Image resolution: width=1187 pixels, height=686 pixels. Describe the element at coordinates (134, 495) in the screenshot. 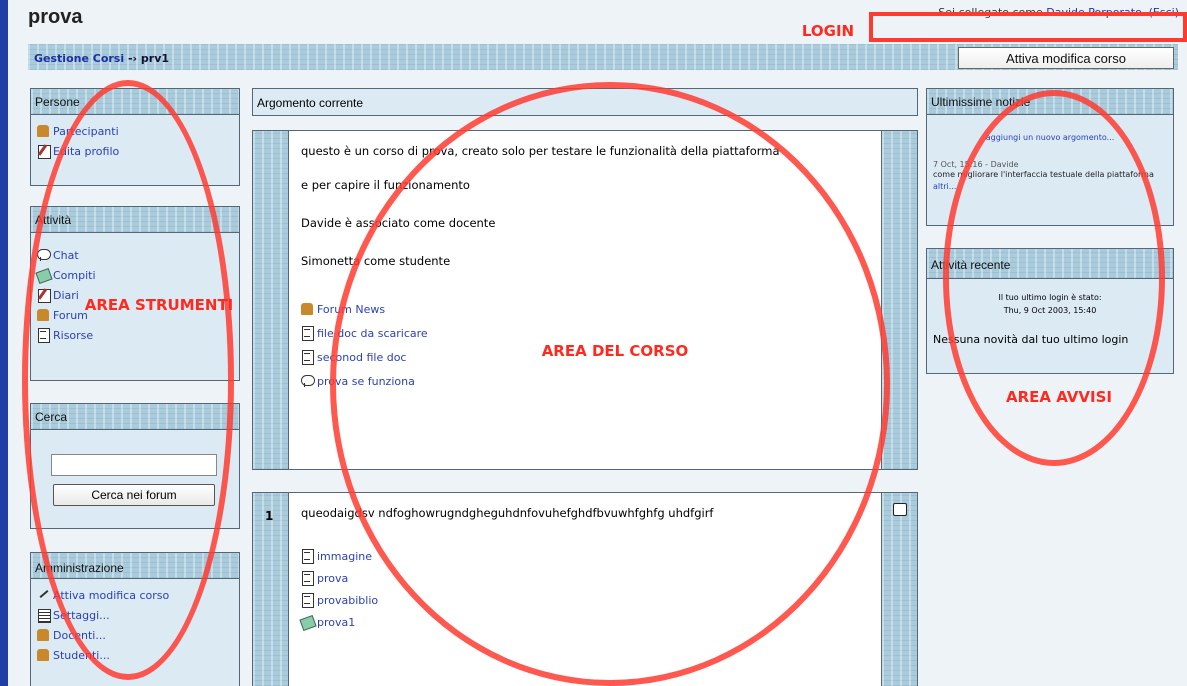

I see `search-forums-button: Cerca nei forum` at that location.